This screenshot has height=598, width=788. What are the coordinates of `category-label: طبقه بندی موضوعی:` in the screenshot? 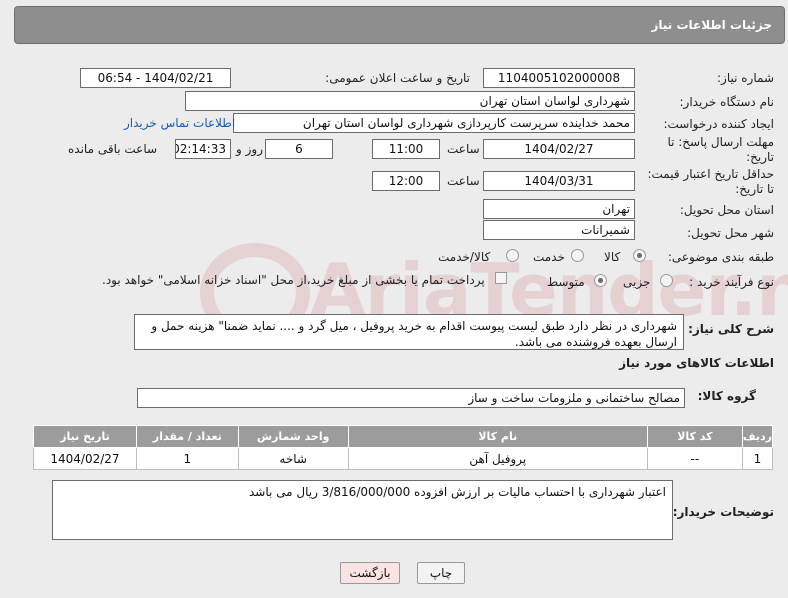 It's located at (720, 257).